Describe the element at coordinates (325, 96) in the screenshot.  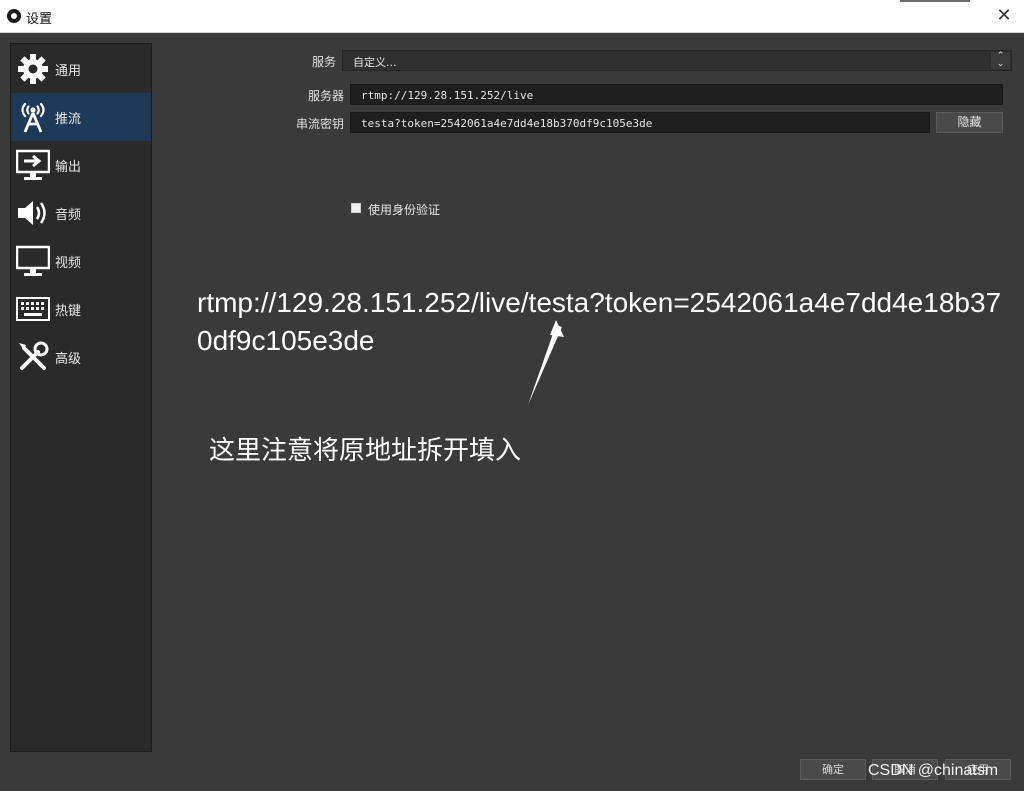
I see `server-label: 服务器` at that location.